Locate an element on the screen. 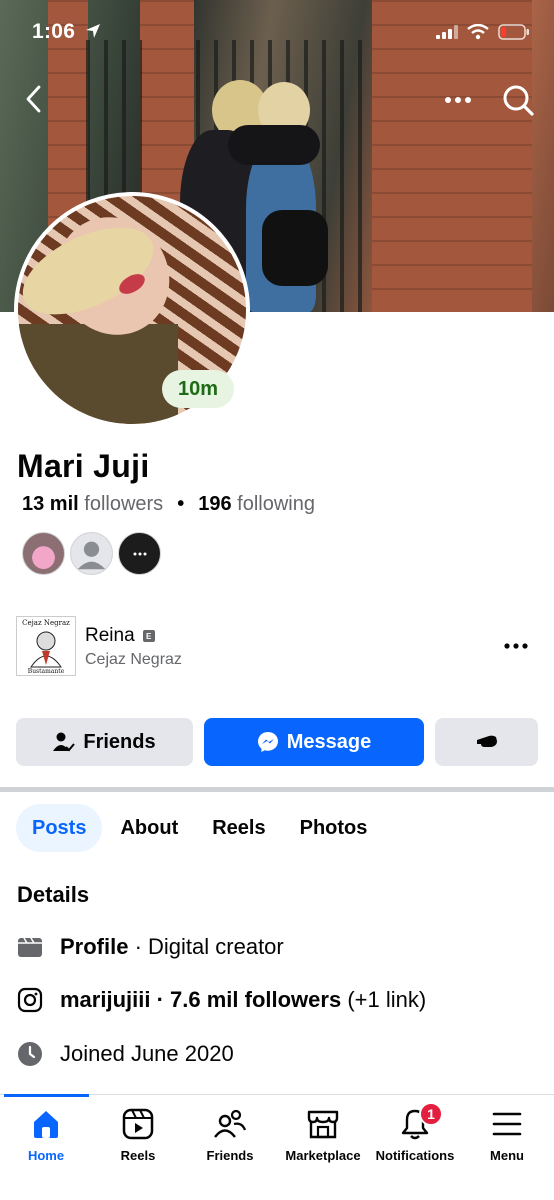  nav-friends: Friends is located at coordinates (230, 1135).